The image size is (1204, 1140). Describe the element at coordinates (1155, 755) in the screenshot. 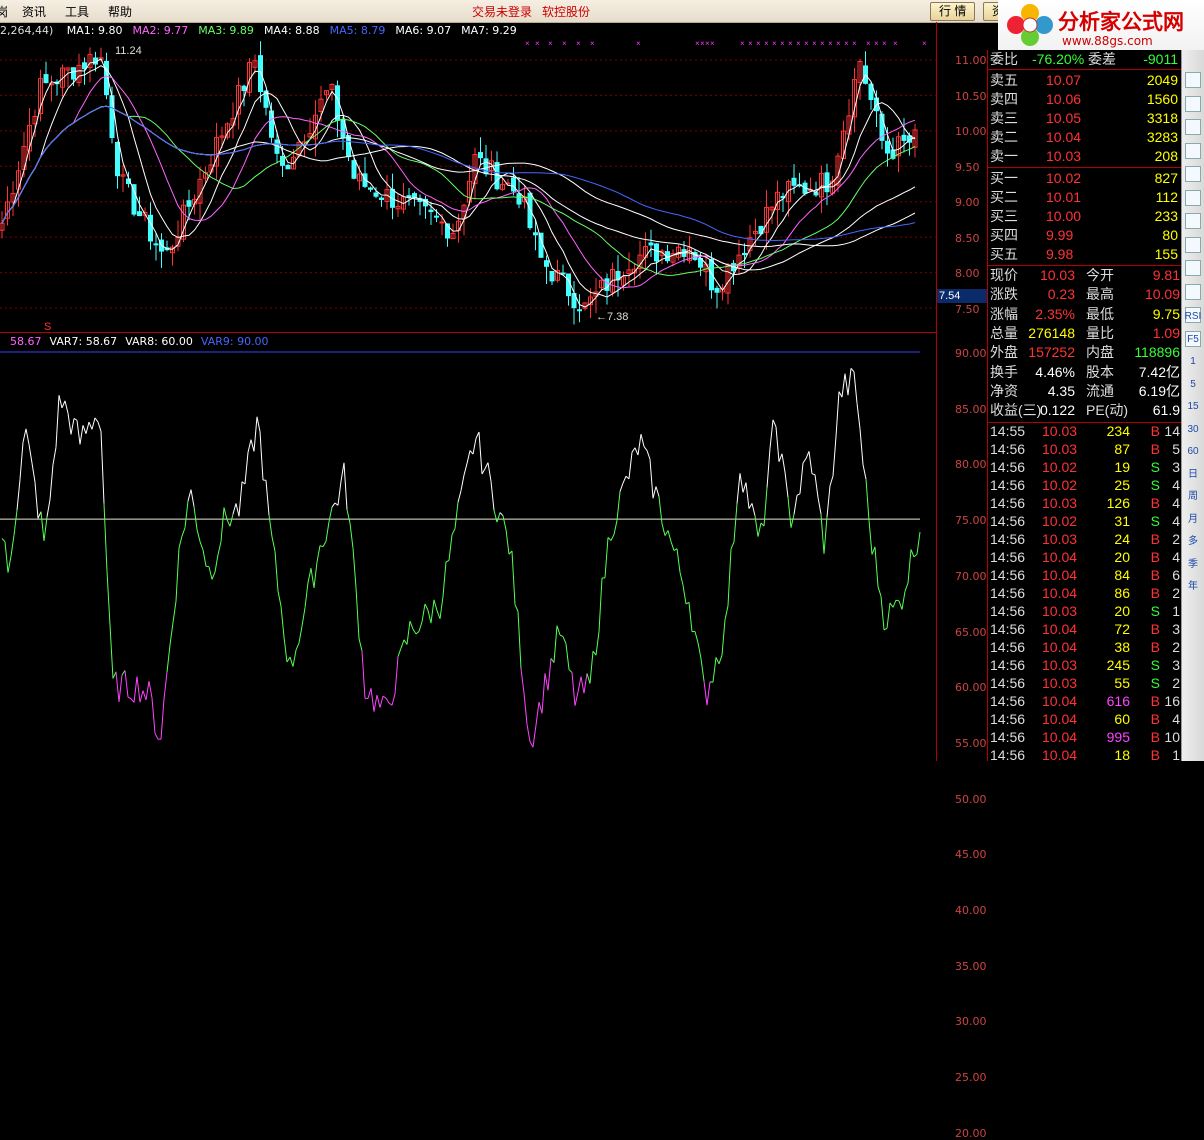

I see `tick-side: B` at that location.